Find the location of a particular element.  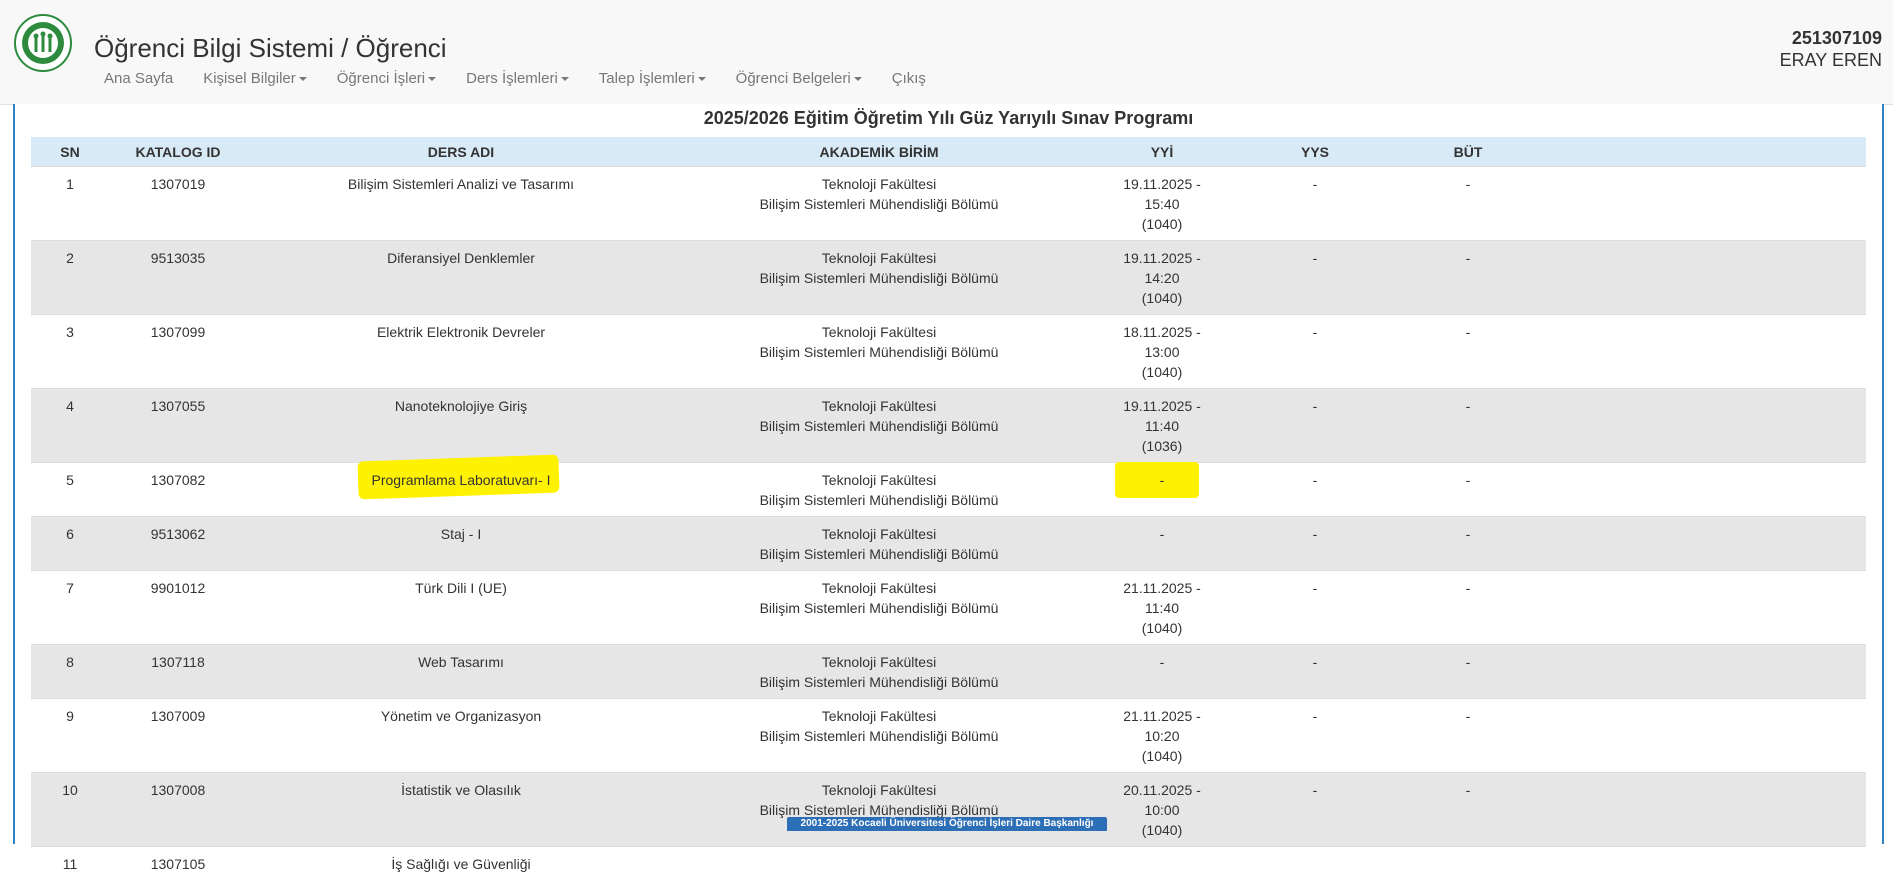

cell-yyi: 19.11.2025 -11:40(1036) is located at coordinates (1162, 426).